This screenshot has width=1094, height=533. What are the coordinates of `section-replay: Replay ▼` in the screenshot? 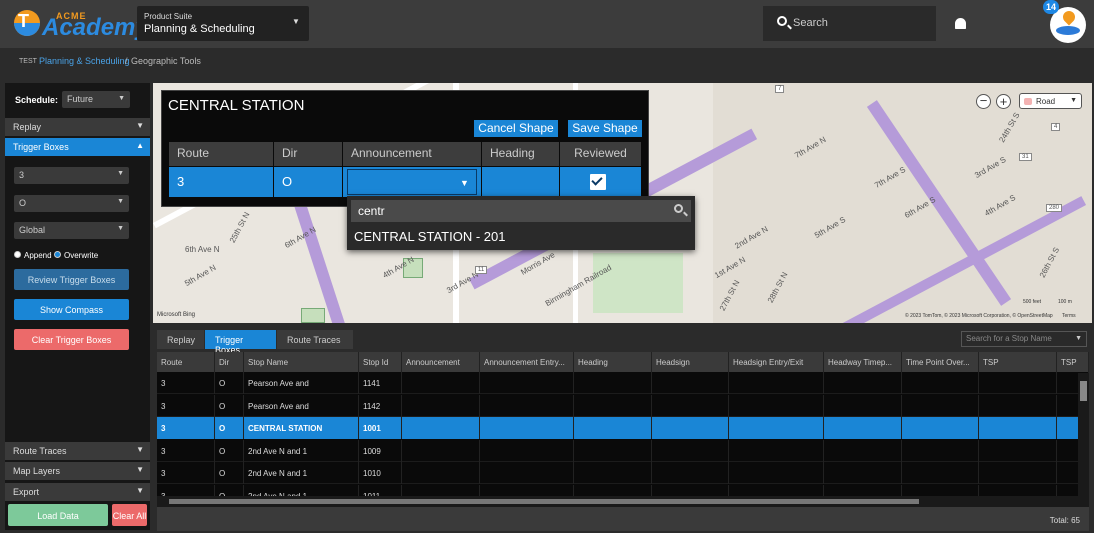 It's located at (77, 127).